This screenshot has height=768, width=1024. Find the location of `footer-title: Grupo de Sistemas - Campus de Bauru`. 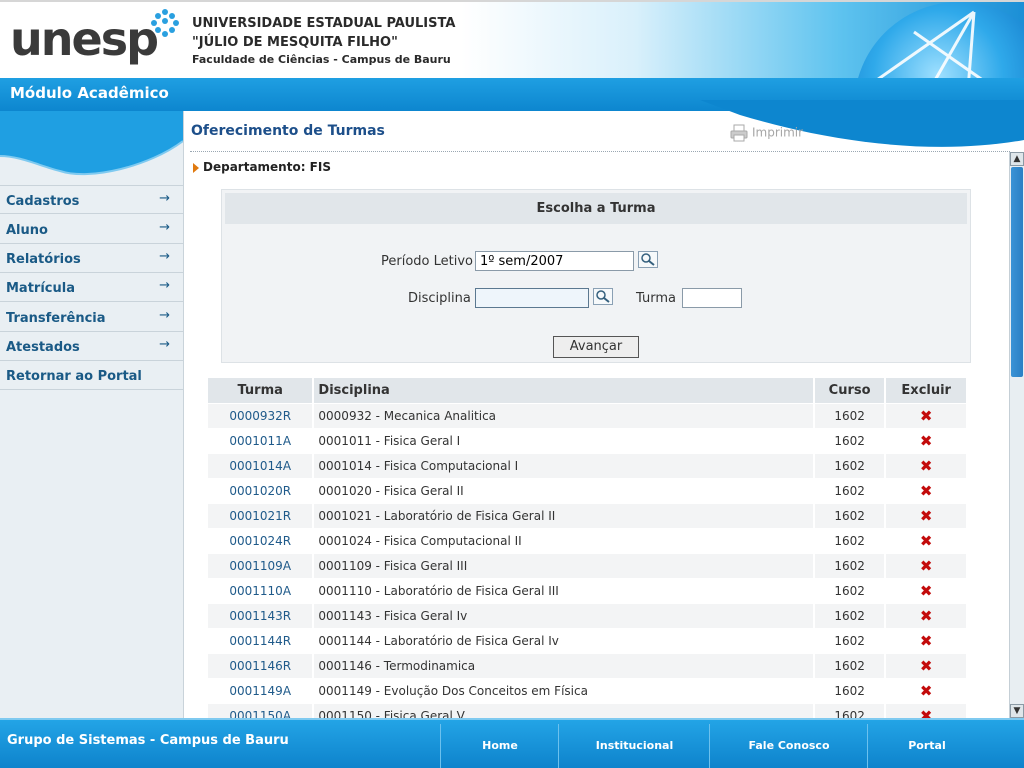

footer-title: Grupo de Sistemas - Campus de Bauru is located at coordinates (148, 740).